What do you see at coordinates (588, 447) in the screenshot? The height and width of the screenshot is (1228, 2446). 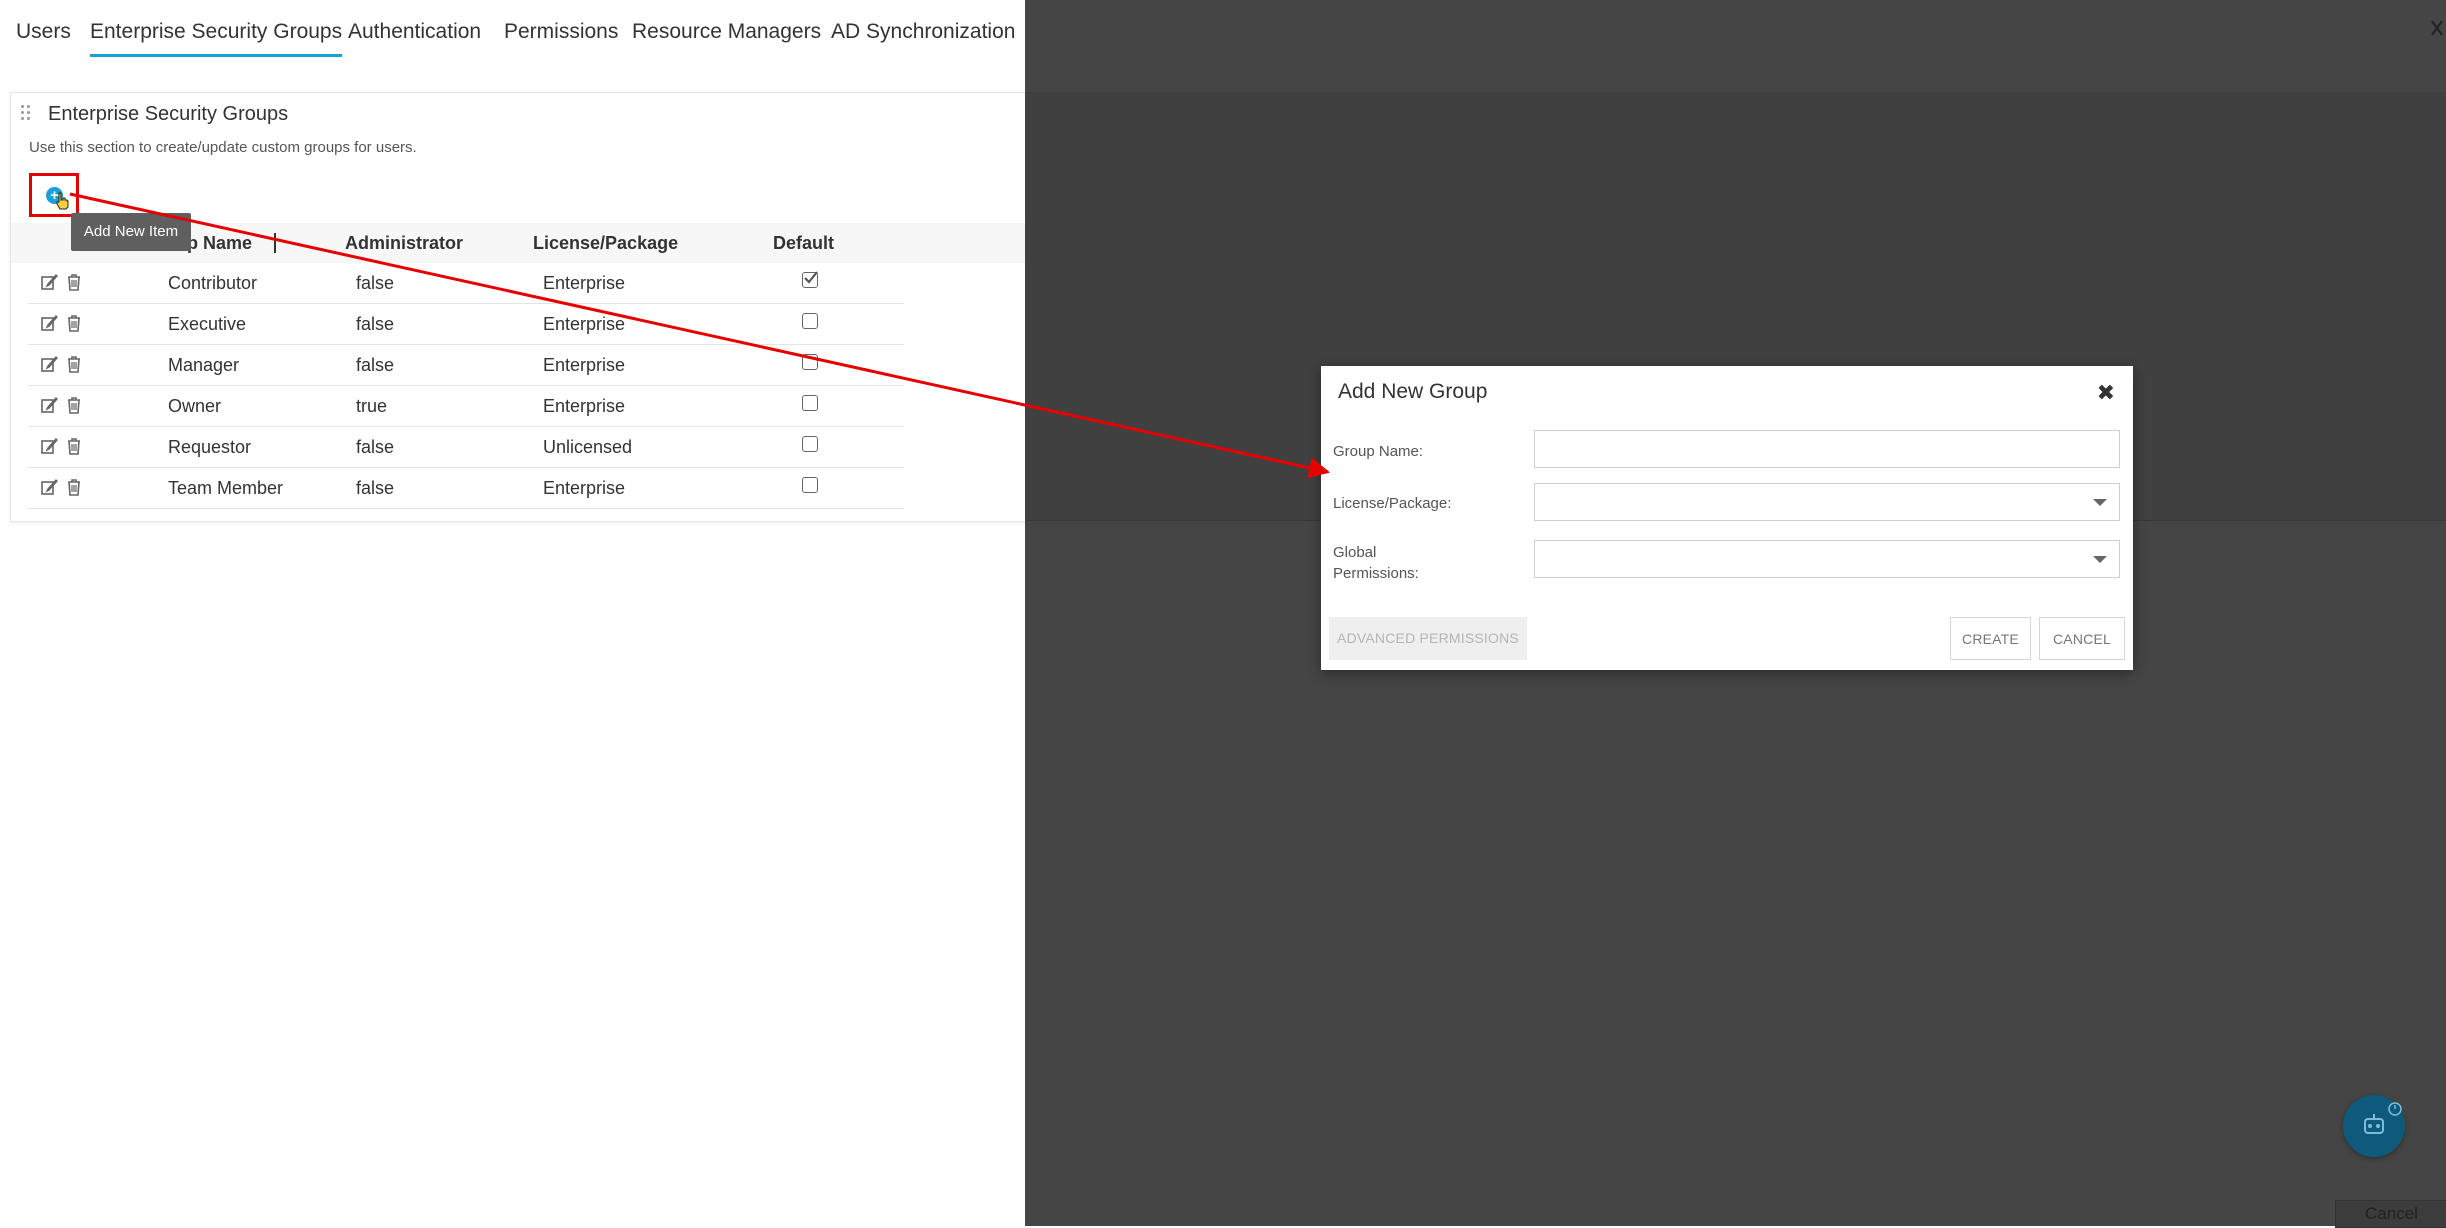 I see `license-cell: Unlicensed` at bounding box center [588, 447].